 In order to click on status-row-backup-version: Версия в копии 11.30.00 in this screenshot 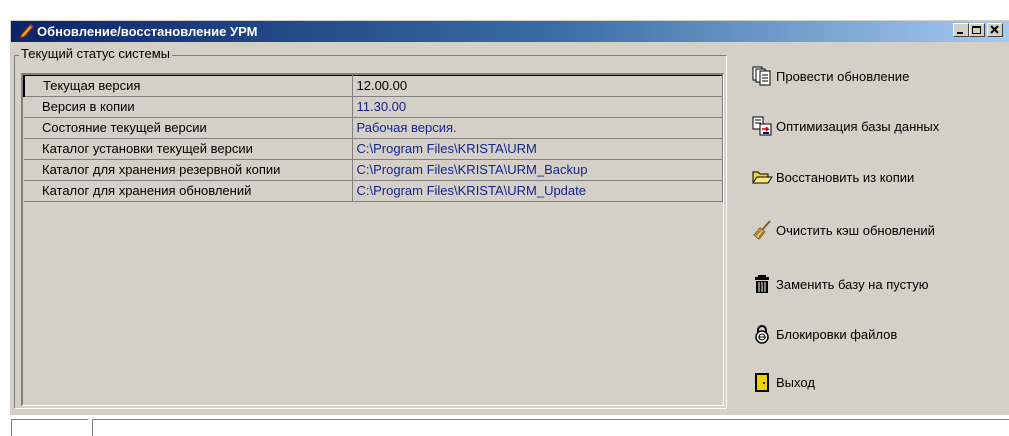, I will do `click(373, 107)`.